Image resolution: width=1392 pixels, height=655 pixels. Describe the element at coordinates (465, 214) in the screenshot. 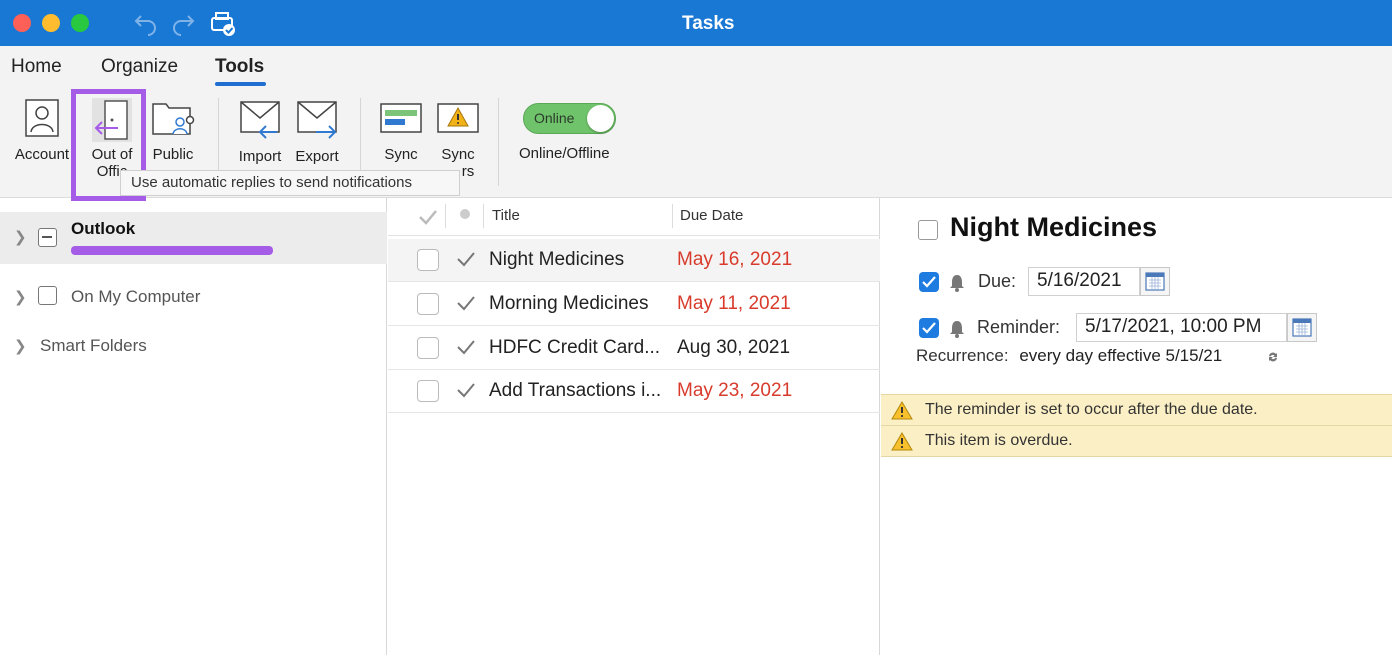

I see `status-column-icon` at that location.